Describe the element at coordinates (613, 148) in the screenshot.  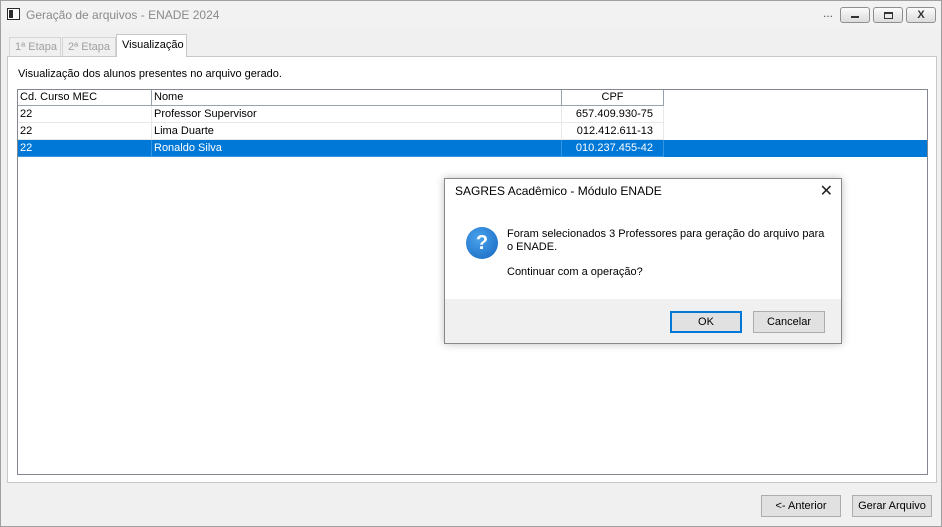
I see `cell-cpf: 010.237.455-42` at that location.